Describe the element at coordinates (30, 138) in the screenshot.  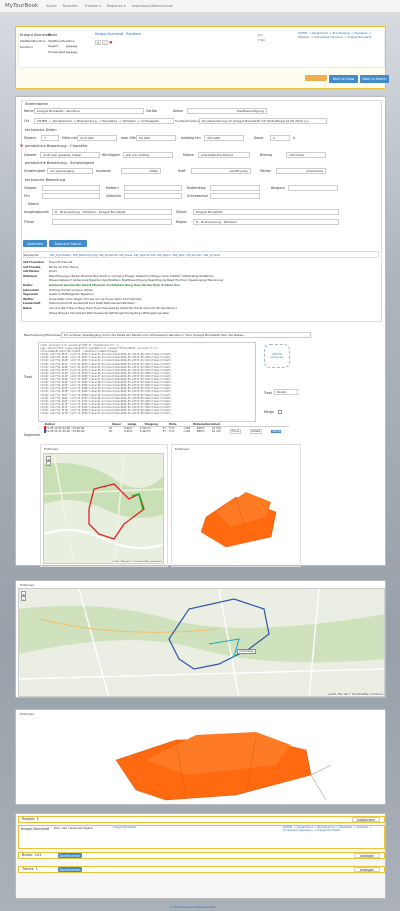
I see `label-dist: Distanz` at that location.